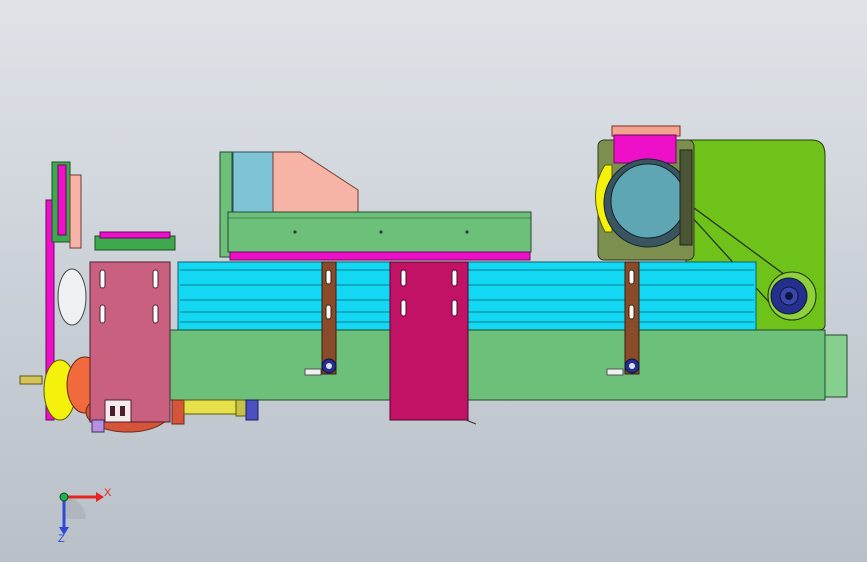 This screenshot has width=867, height=562. I want to click on upper-guide-block, so click(375, 206).